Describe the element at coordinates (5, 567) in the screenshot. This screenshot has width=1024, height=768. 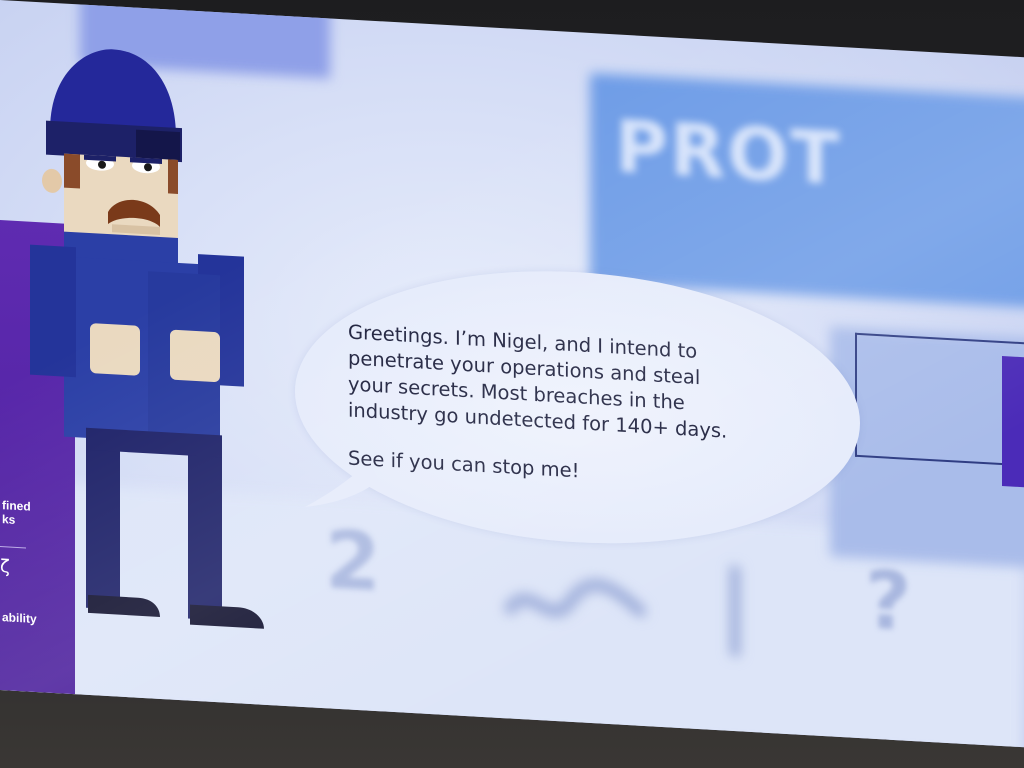
I see `curve-icon: ζ` at that location.